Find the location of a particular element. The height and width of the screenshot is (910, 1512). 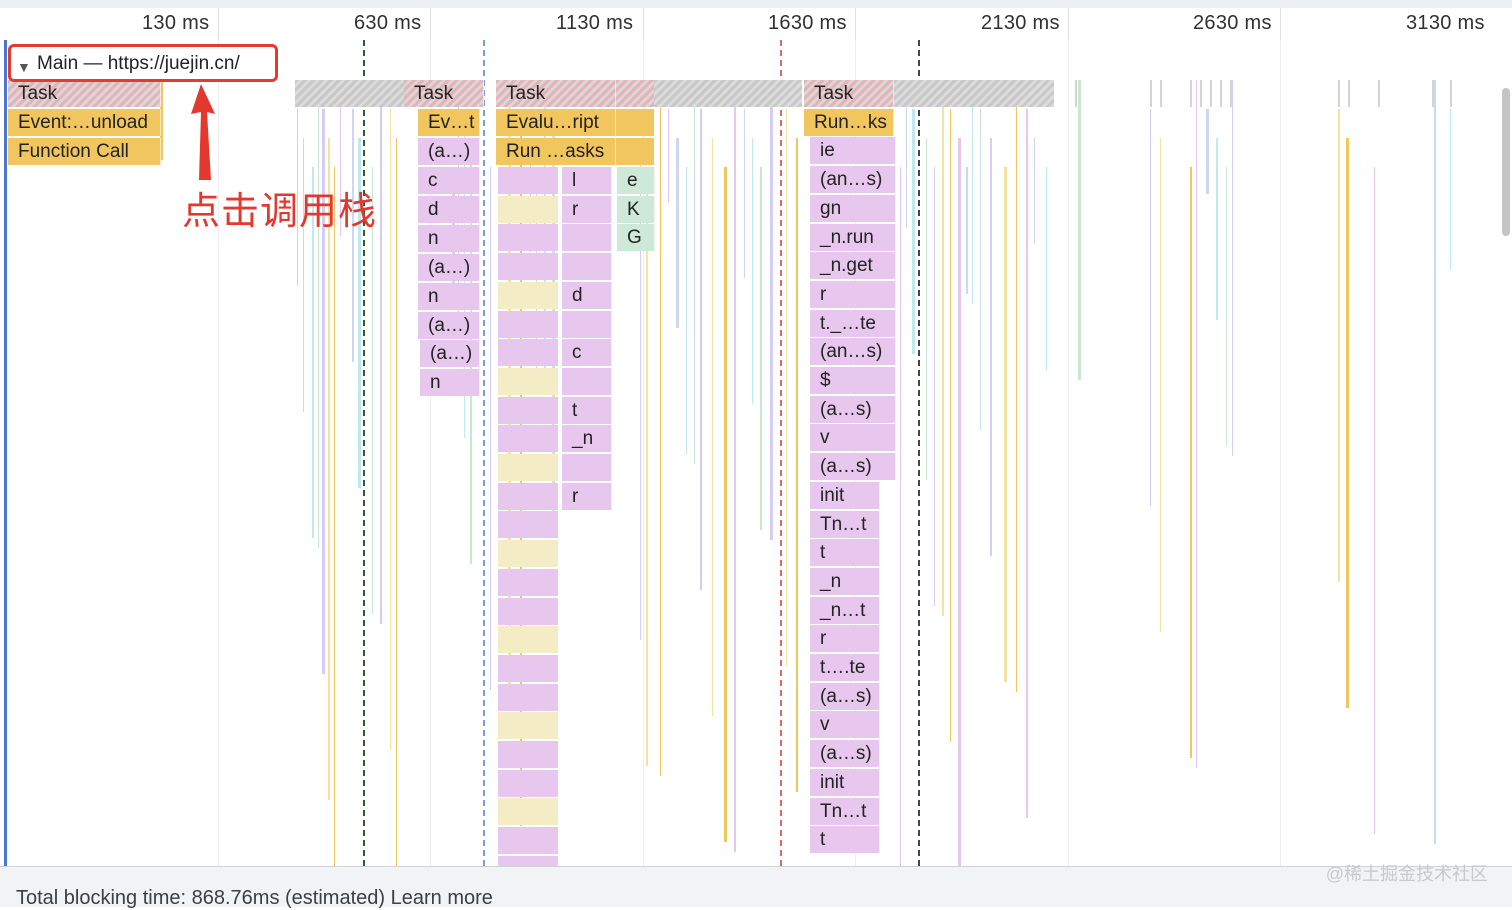

flame-frame: _n.run is located at coordinates (853, 237).